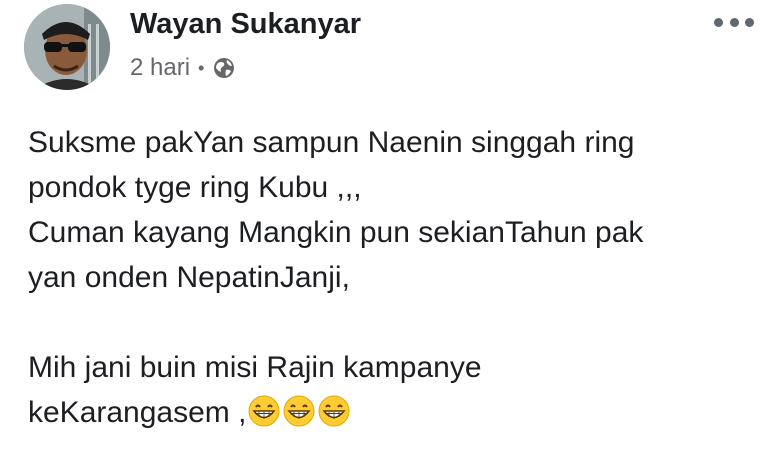 Image resolution: width=780 pixels, height=470 pixels. Describe the element at coordinates (137, 412) in the screenshot. I see `post-text-line: keKarangasem ,` at that location.